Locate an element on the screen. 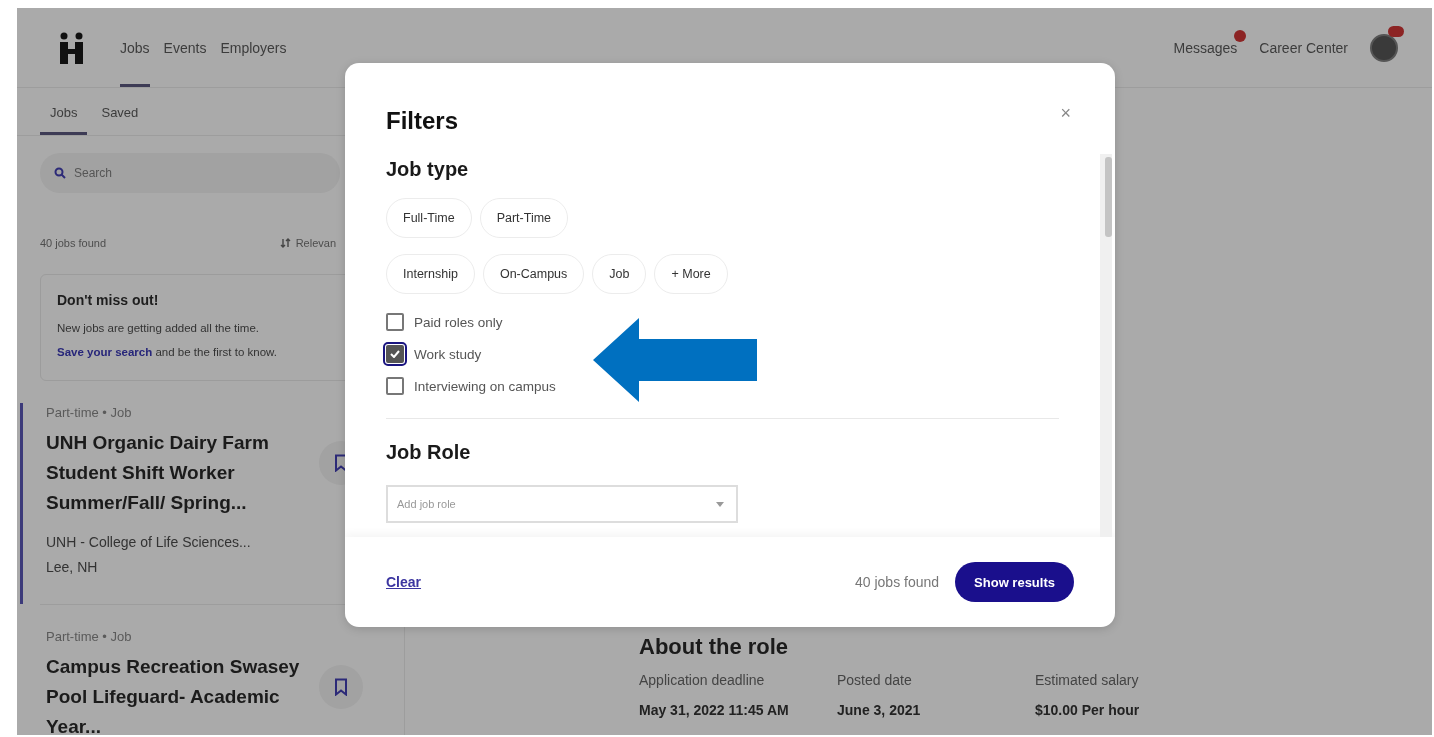 Image resolution: width=1434 pixels, height=737 pixels. filter-chip: Part-Time is located at coordinates (524, 218).